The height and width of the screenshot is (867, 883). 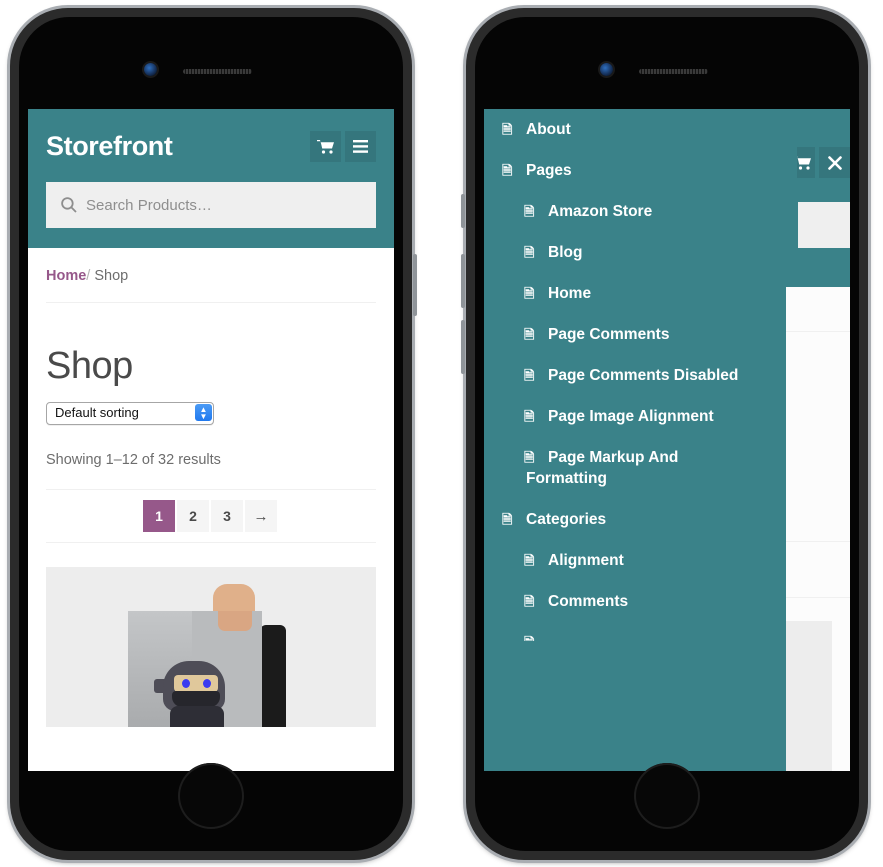 I want to click on menu-item-label: Page Comments Disabled, so click(x=643, y=375).